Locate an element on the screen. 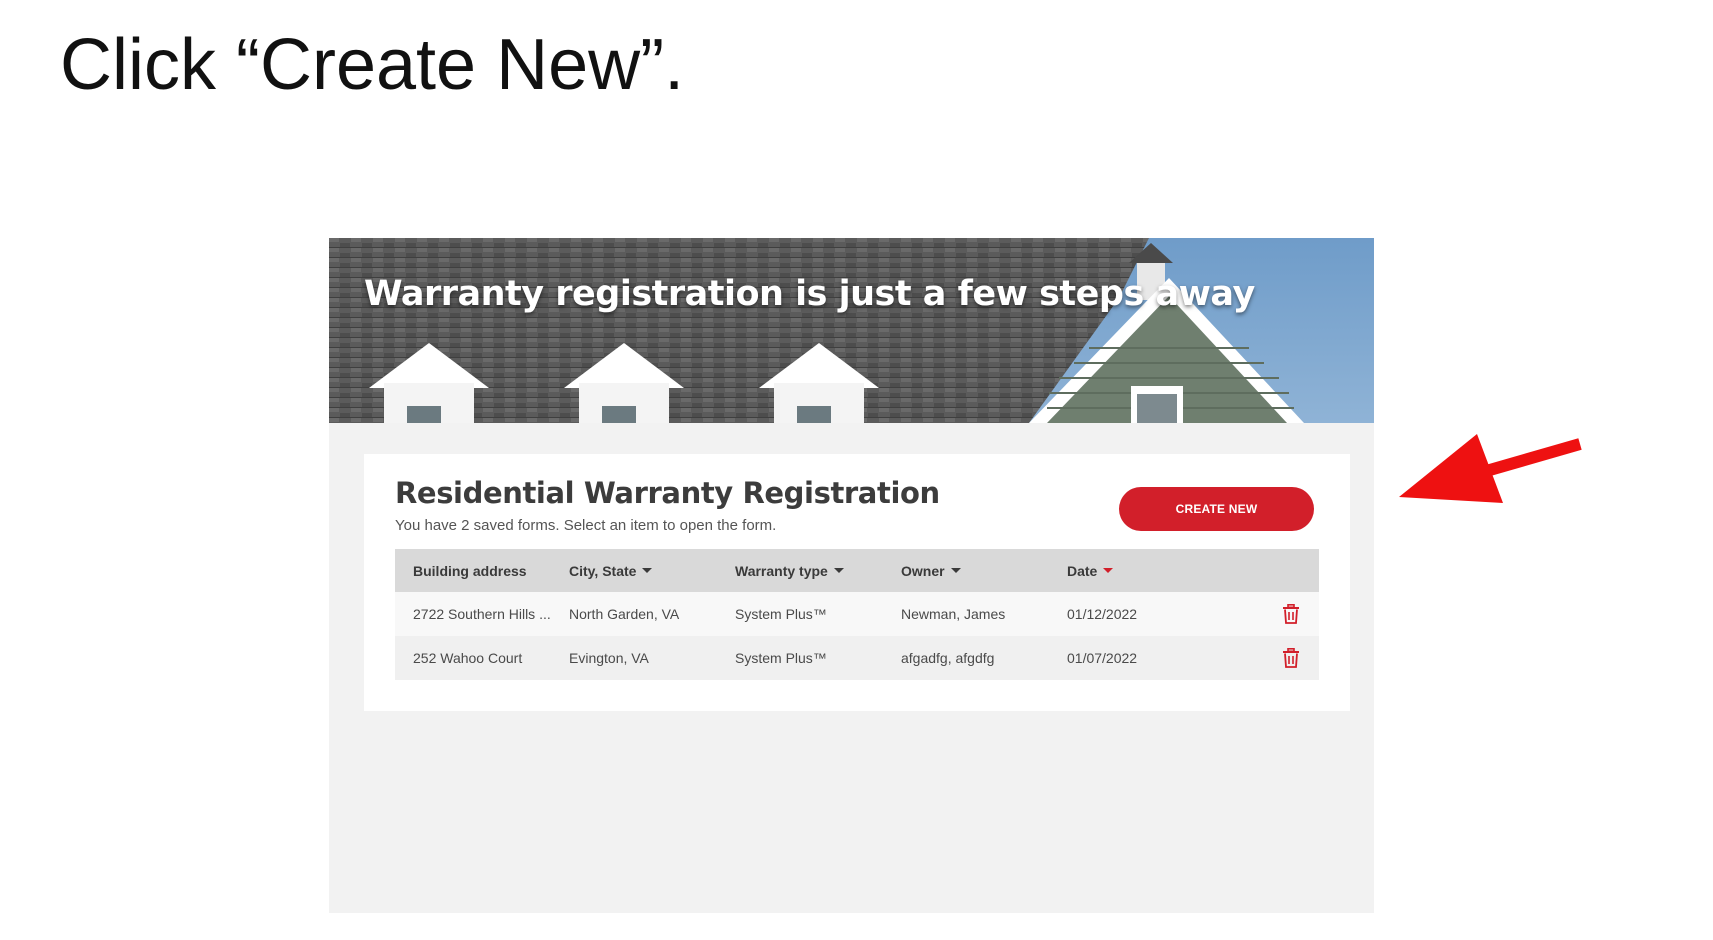 This screenshot has height=940, width=1713. column-header-building-address: Building address is located at coordinates (488, 570).